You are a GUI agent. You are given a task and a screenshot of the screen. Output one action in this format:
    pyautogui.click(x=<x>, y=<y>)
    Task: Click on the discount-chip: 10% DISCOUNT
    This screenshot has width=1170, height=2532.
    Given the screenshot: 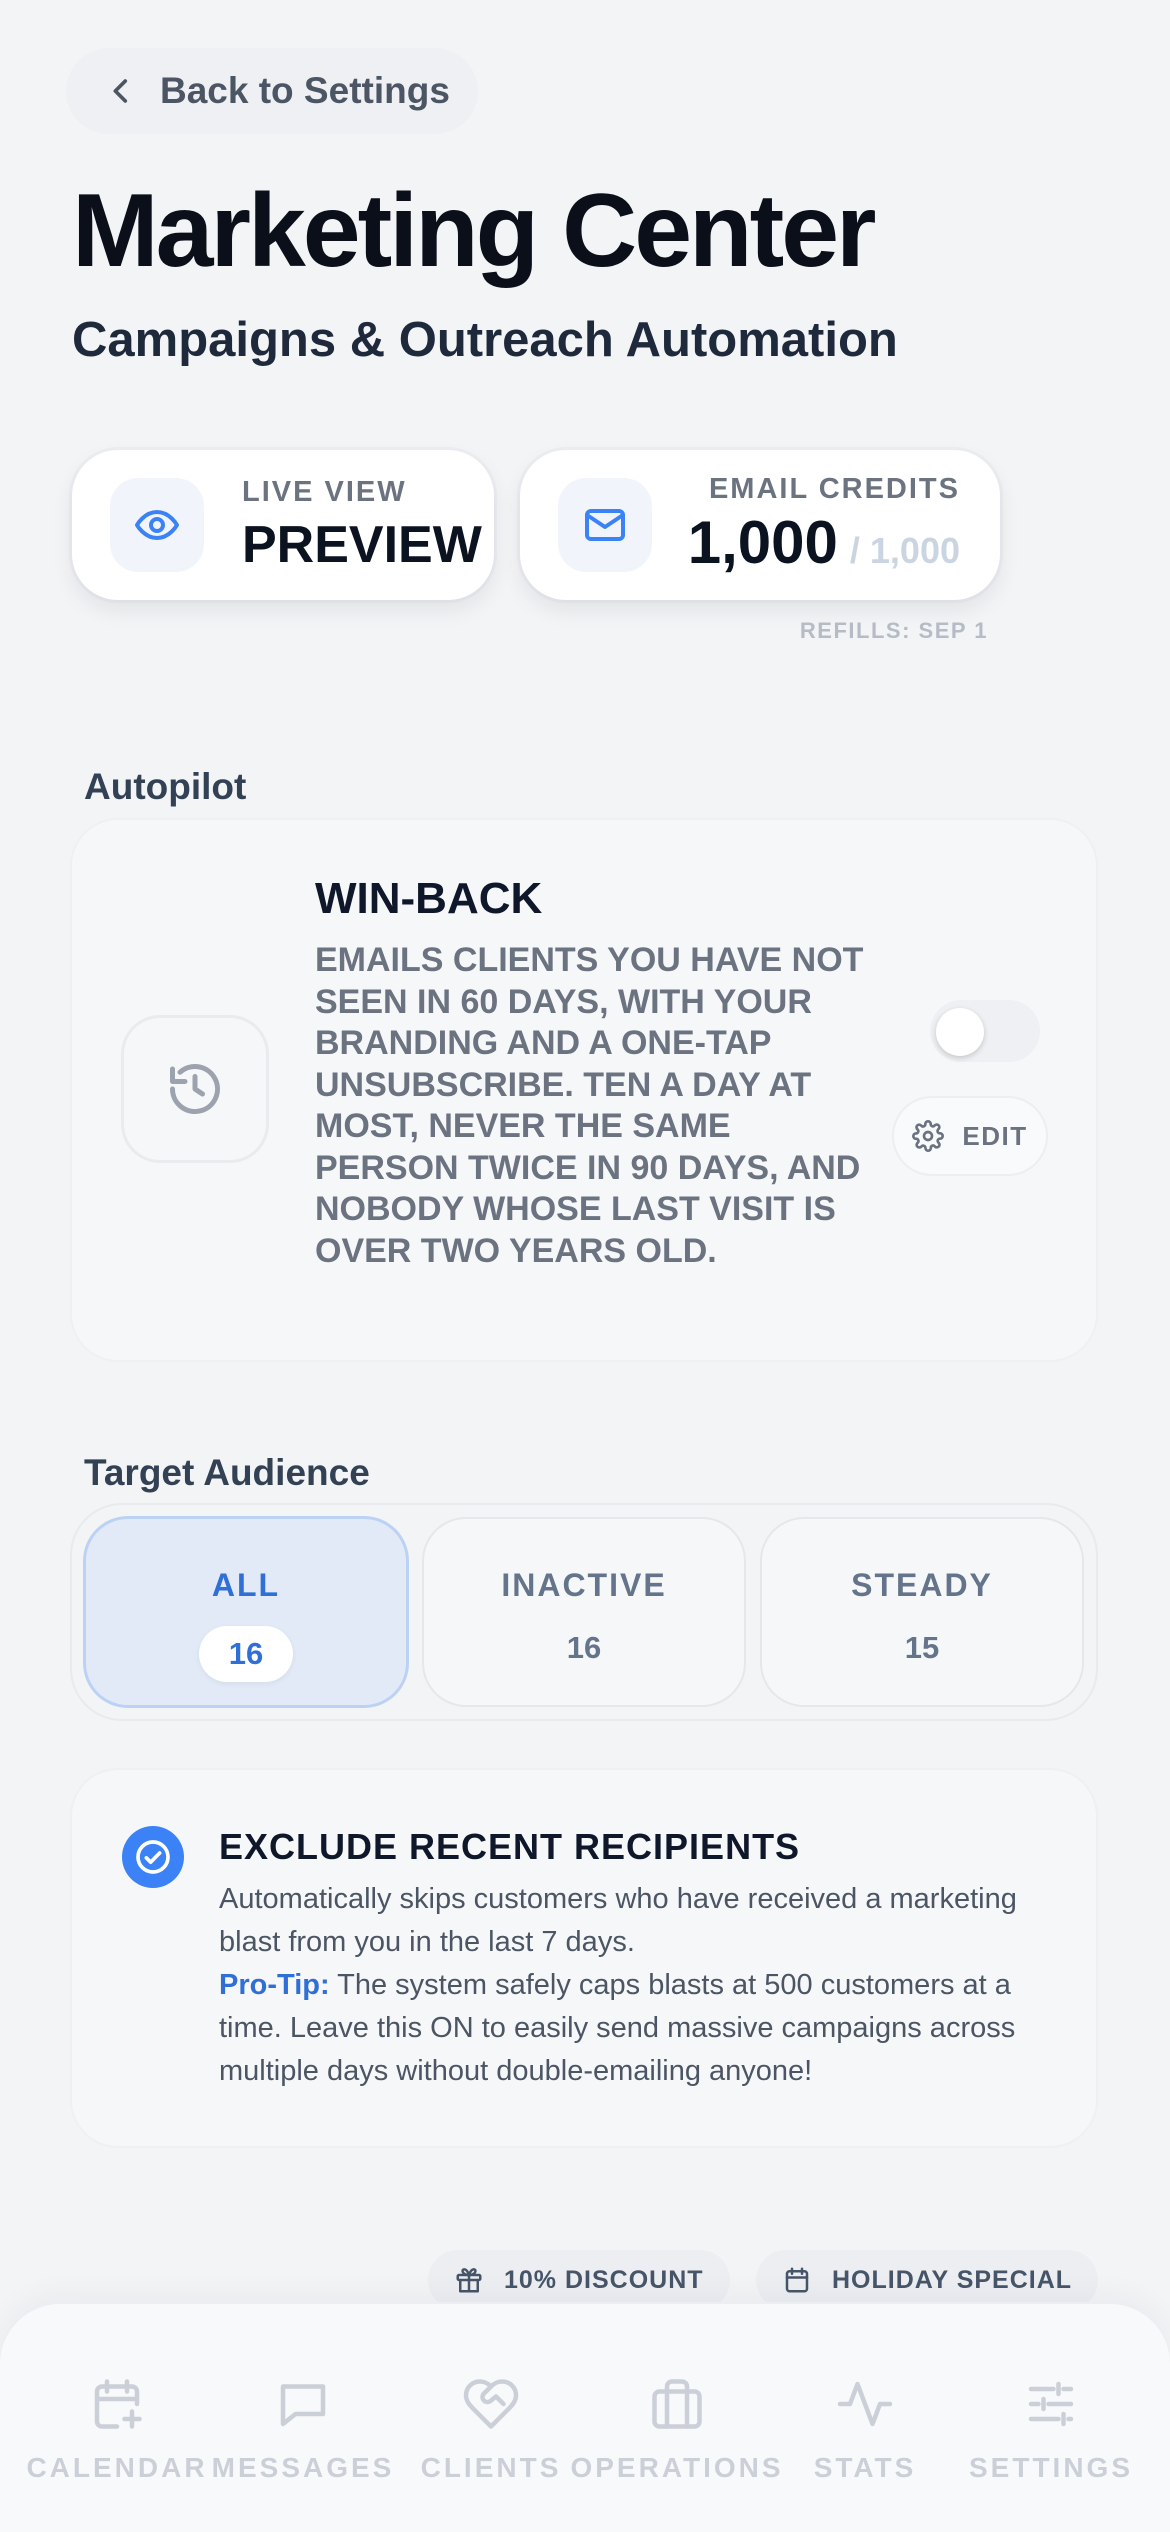 What is the action you would take?
    pyautogui.click(x=579, y=2280)
    